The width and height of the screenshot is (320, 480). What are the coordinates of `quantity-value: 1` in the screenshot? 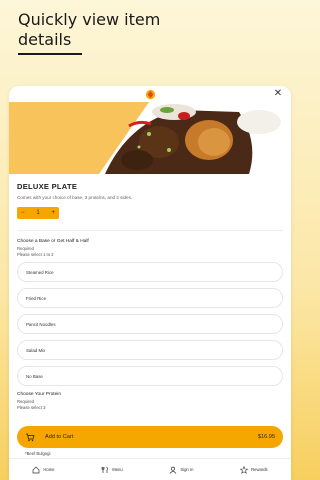 It's located at (38, 213).